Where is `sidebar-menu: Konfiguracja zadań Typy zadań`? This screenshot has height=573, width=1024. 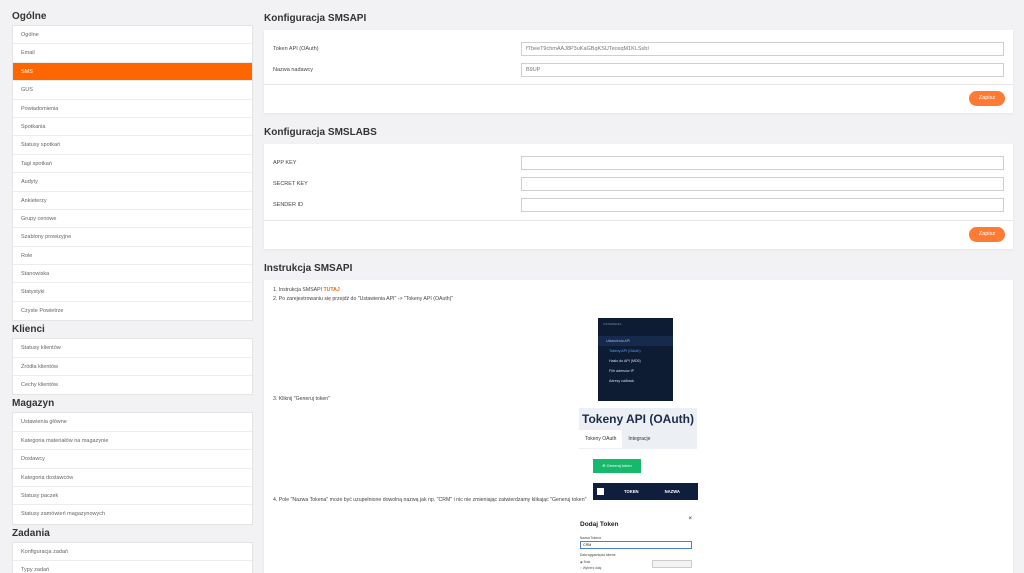
sidebar-menu: Konfiguracja zadań Typy zadań is located at coordinates (132, 557).